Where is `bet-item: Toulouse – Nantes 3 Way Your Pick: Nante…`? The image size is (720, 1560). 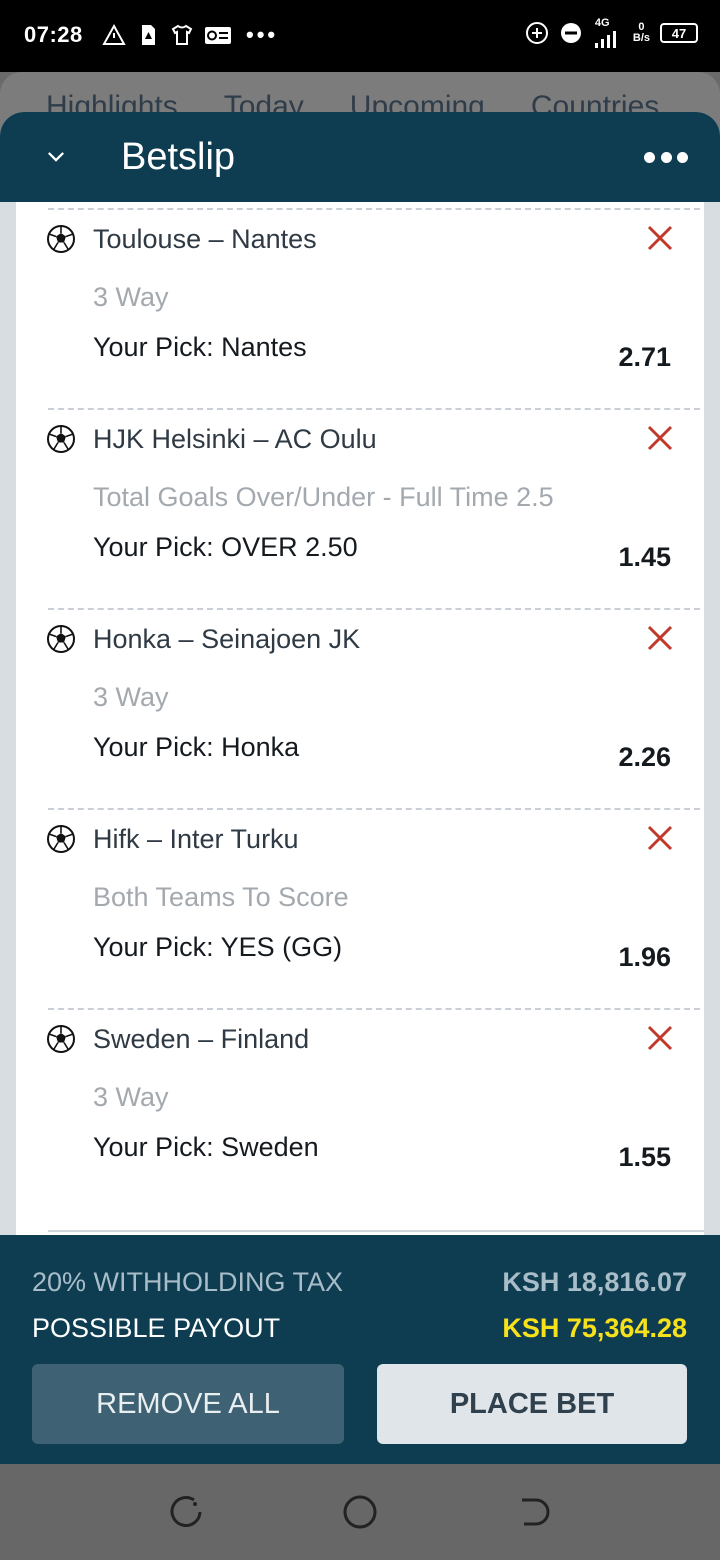
bet-item: Toulouse – Nantes 3 Way Your Pick: Nante… is located at coordinates (360, 302).